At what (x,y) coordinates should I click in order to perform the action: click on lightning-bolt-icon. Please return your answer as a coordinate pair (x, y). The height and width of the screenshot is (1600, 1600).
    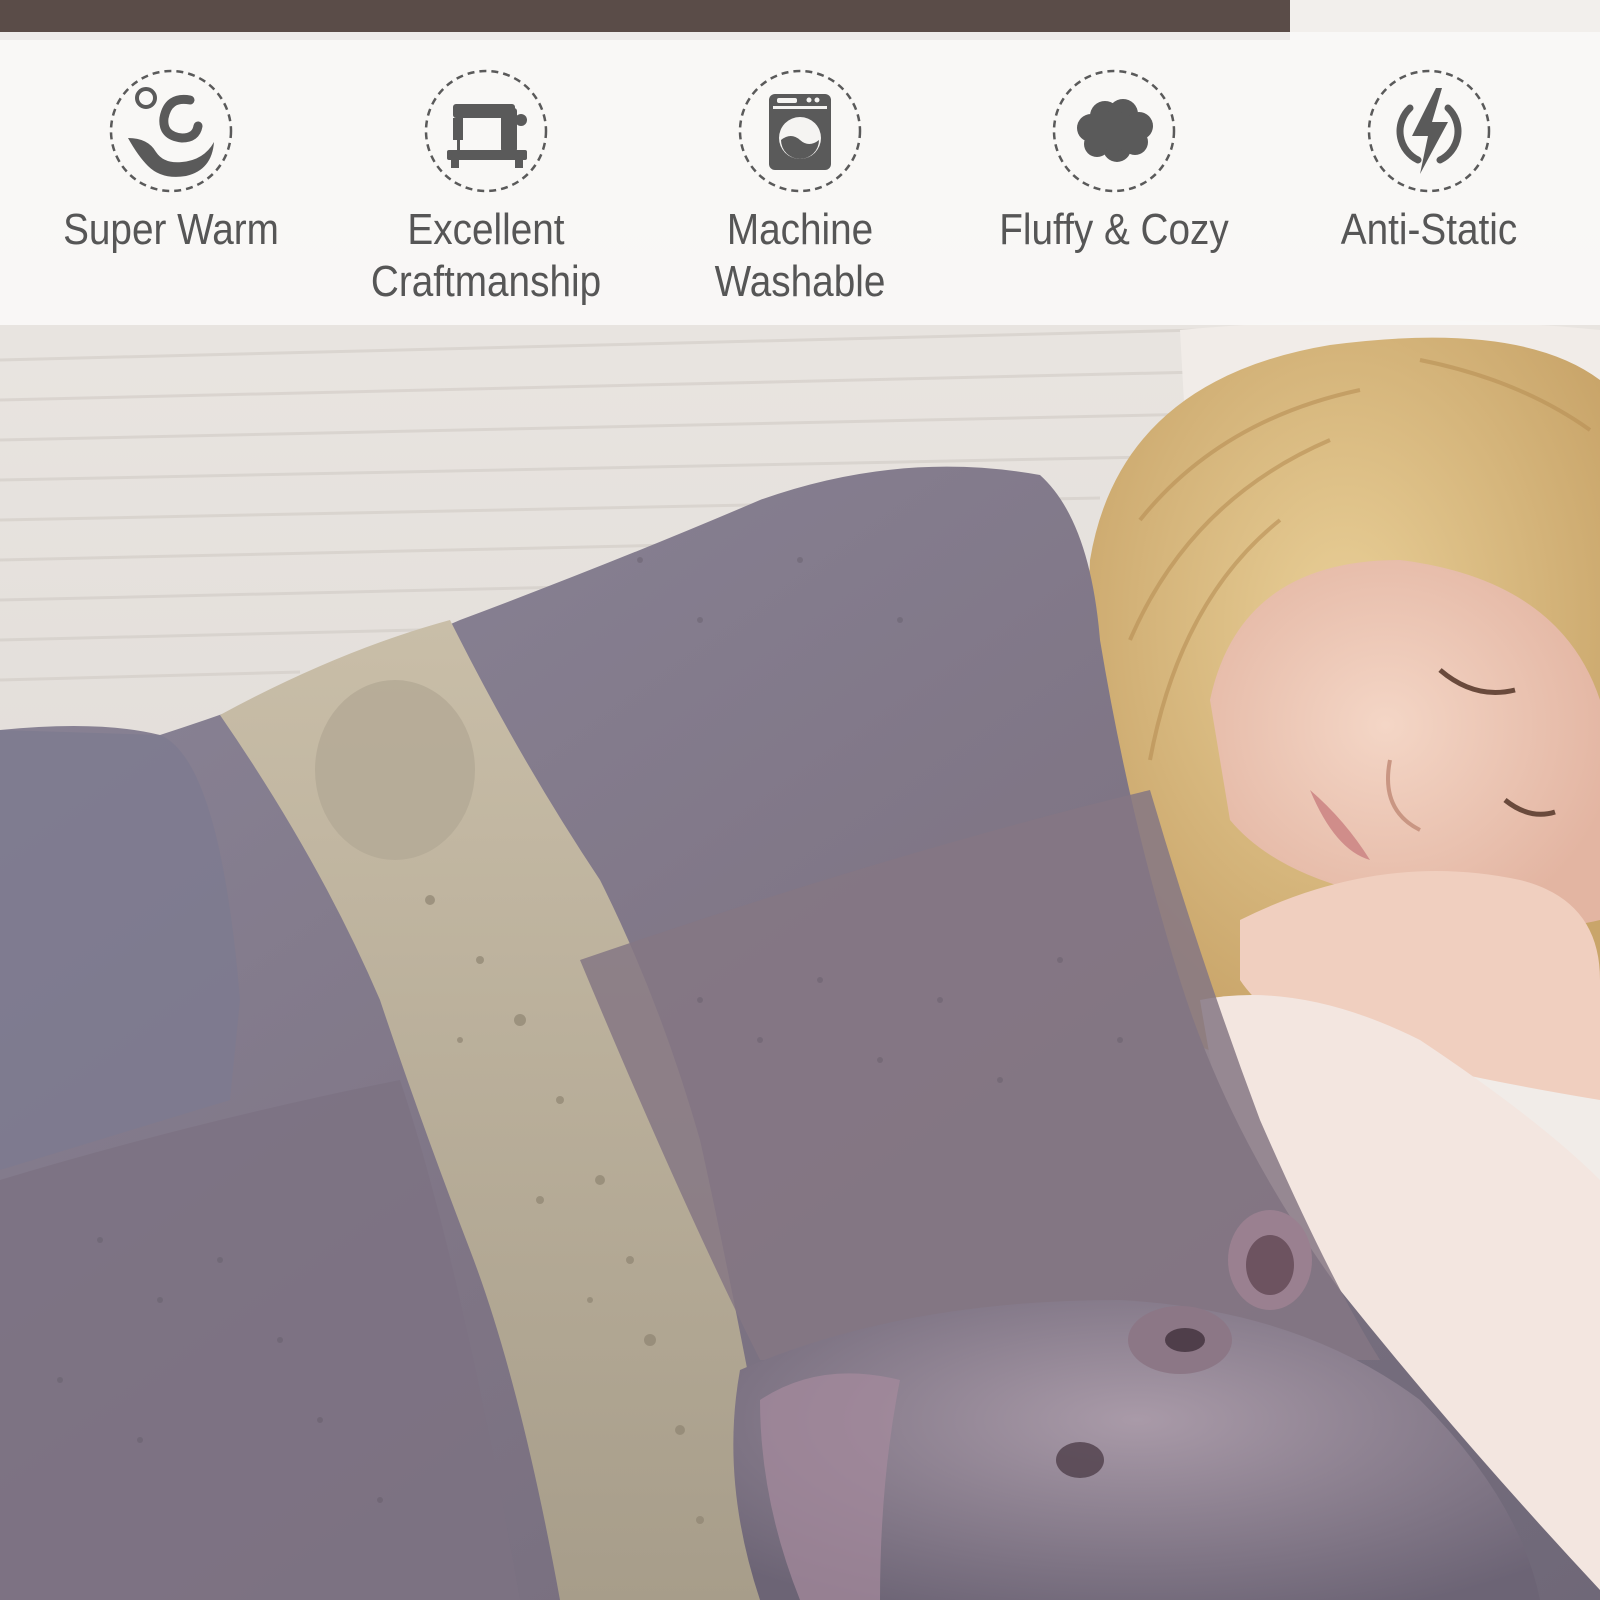
    Looking at the image, I should click on (1428, 131).